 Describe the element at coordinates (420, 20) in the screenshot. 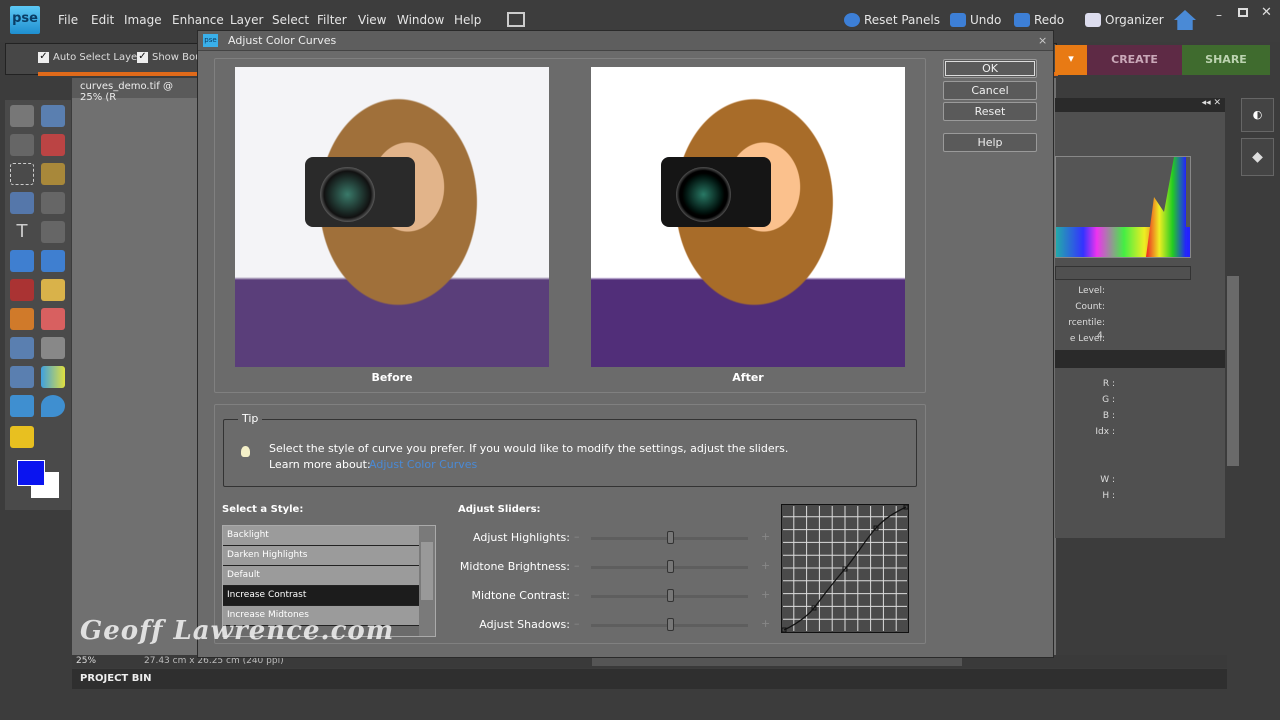

I see `menu-window: Window` at that location.